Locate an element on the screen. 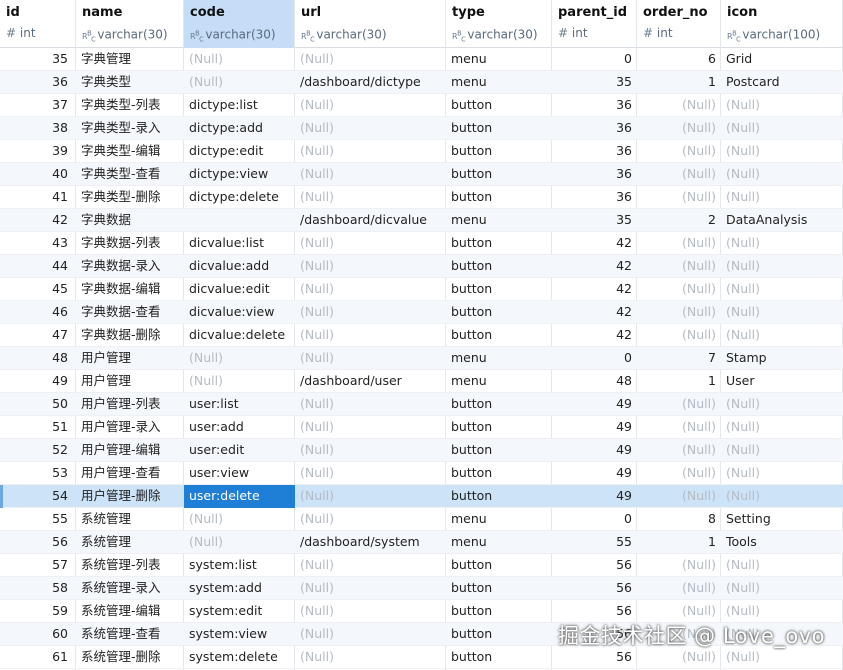  cell-name: 用户管理-列表 is located at coordinates (130, 404).